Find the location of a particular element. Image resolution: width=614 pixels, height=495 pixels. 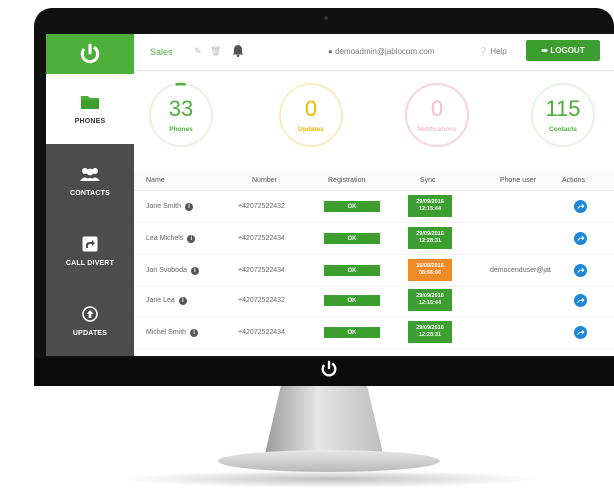

upload-icon is located at coordinates (90, 313).